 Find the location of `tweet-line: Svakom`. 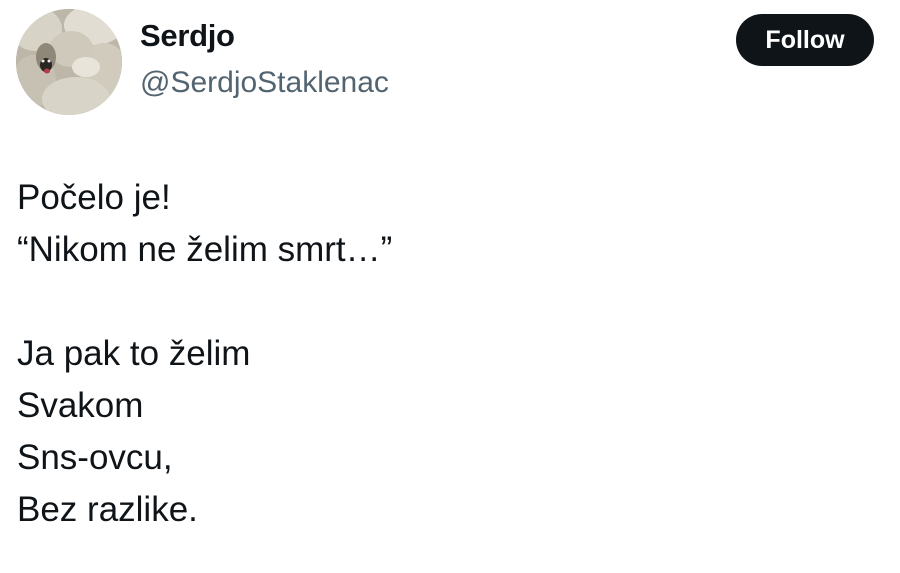

tweet-line: Svakom is located at coordinates (80, 405).